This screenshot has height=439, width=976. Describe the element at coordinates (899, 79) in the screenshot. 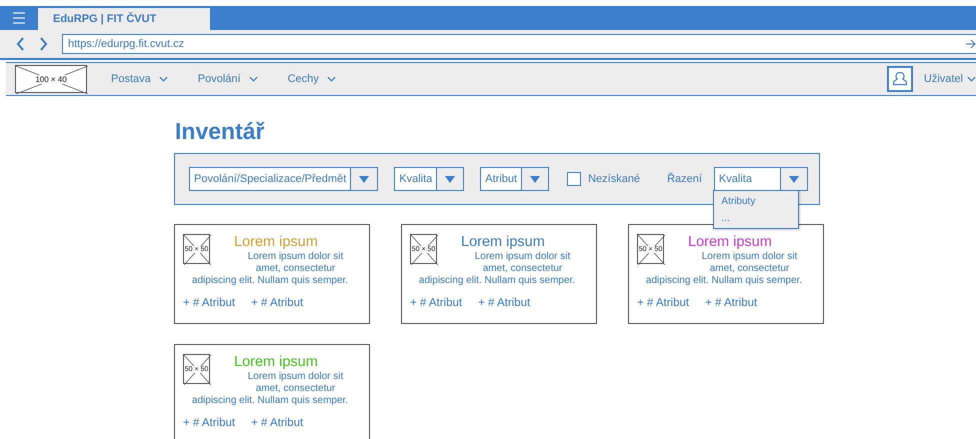

I see `user-icon` at that location.